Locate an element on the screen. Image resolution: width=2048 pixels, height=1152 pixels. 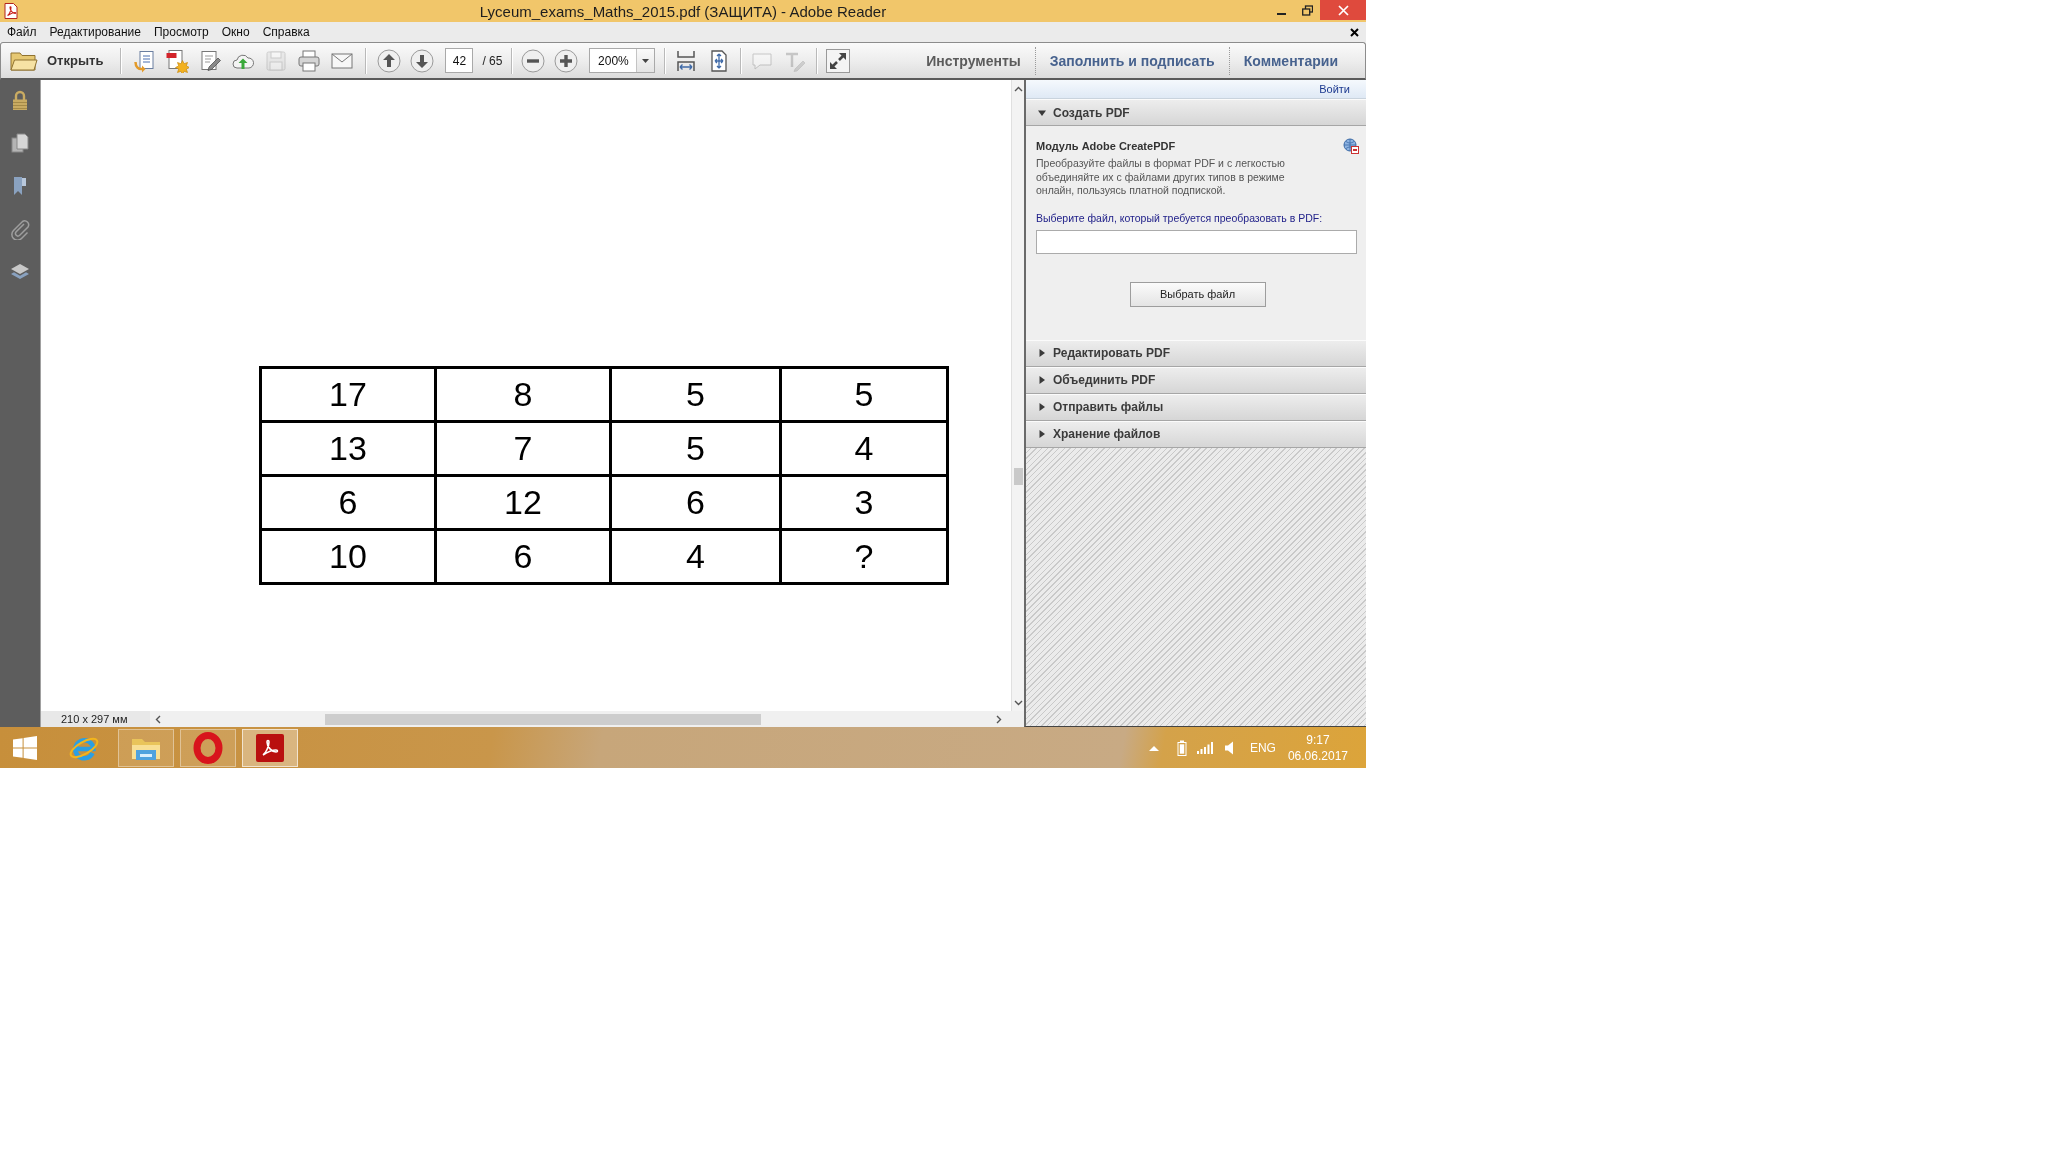
panel-section-header: Создать PDF is located at coordinates (1196, 112).